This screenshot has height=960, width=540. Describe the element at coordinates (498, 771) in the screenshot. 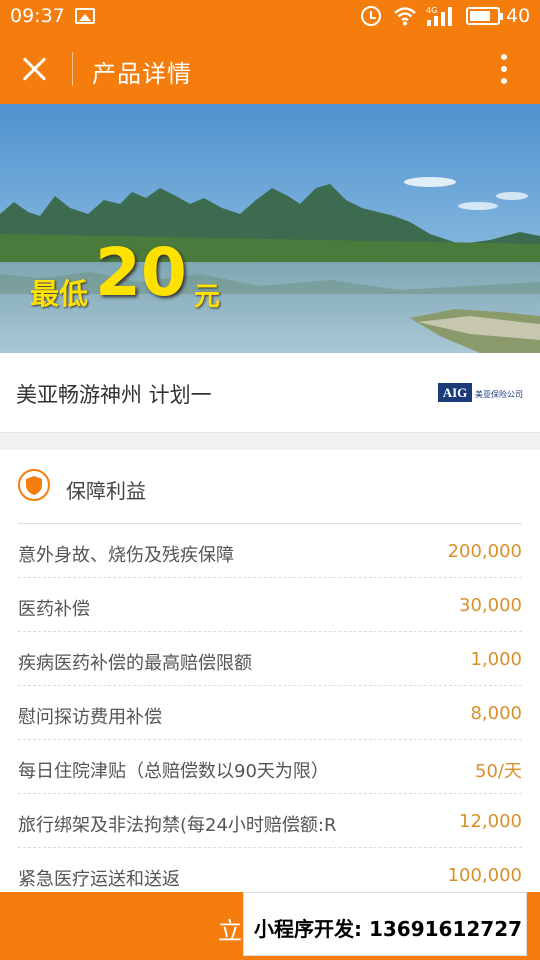

I see `benefit-value: 50/天` at that location.